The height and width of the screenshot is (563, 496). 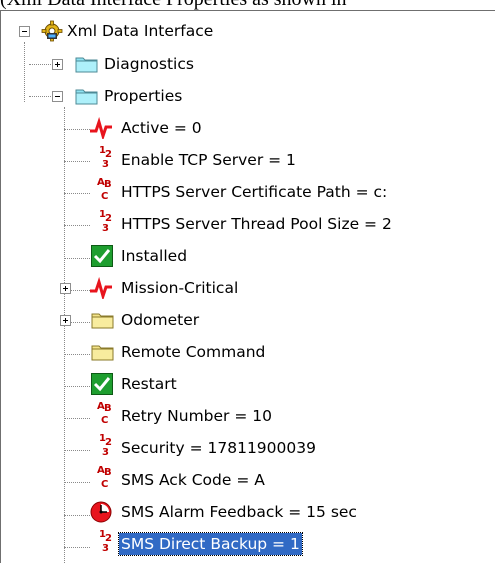 I want to click on tree-node-label: Diagnostics, so click(x=149, y=64).